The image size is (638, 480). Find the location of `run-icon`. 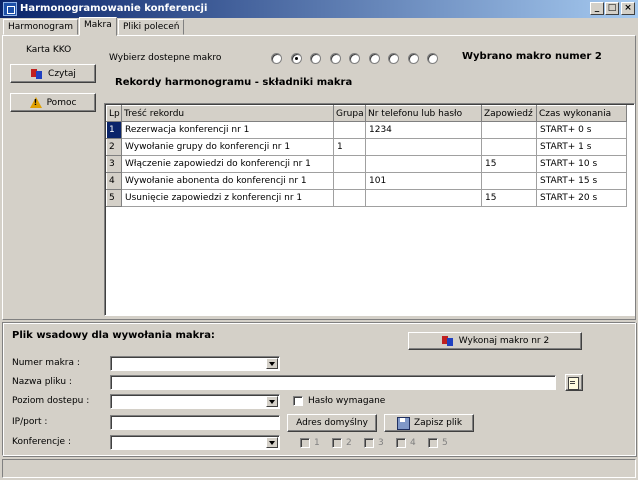

run-icon is located at coordinates (448, 341).